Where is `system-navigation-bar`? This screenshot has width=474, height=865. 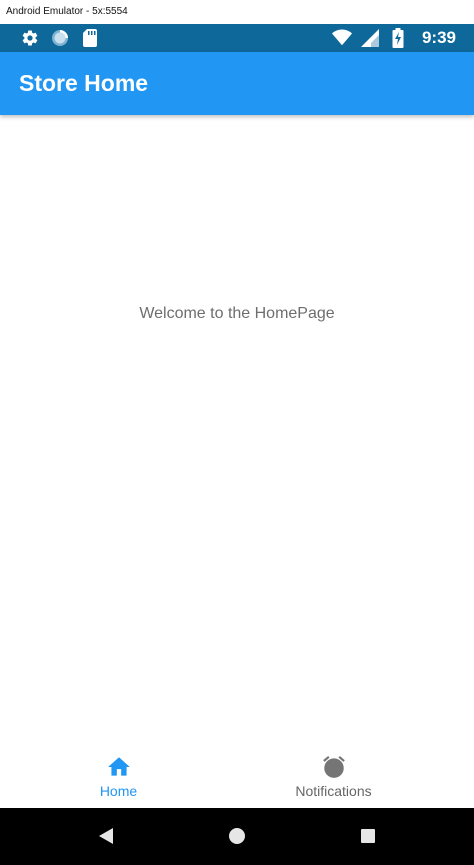 system-navigation-bar is located at coordinates (237, 836).